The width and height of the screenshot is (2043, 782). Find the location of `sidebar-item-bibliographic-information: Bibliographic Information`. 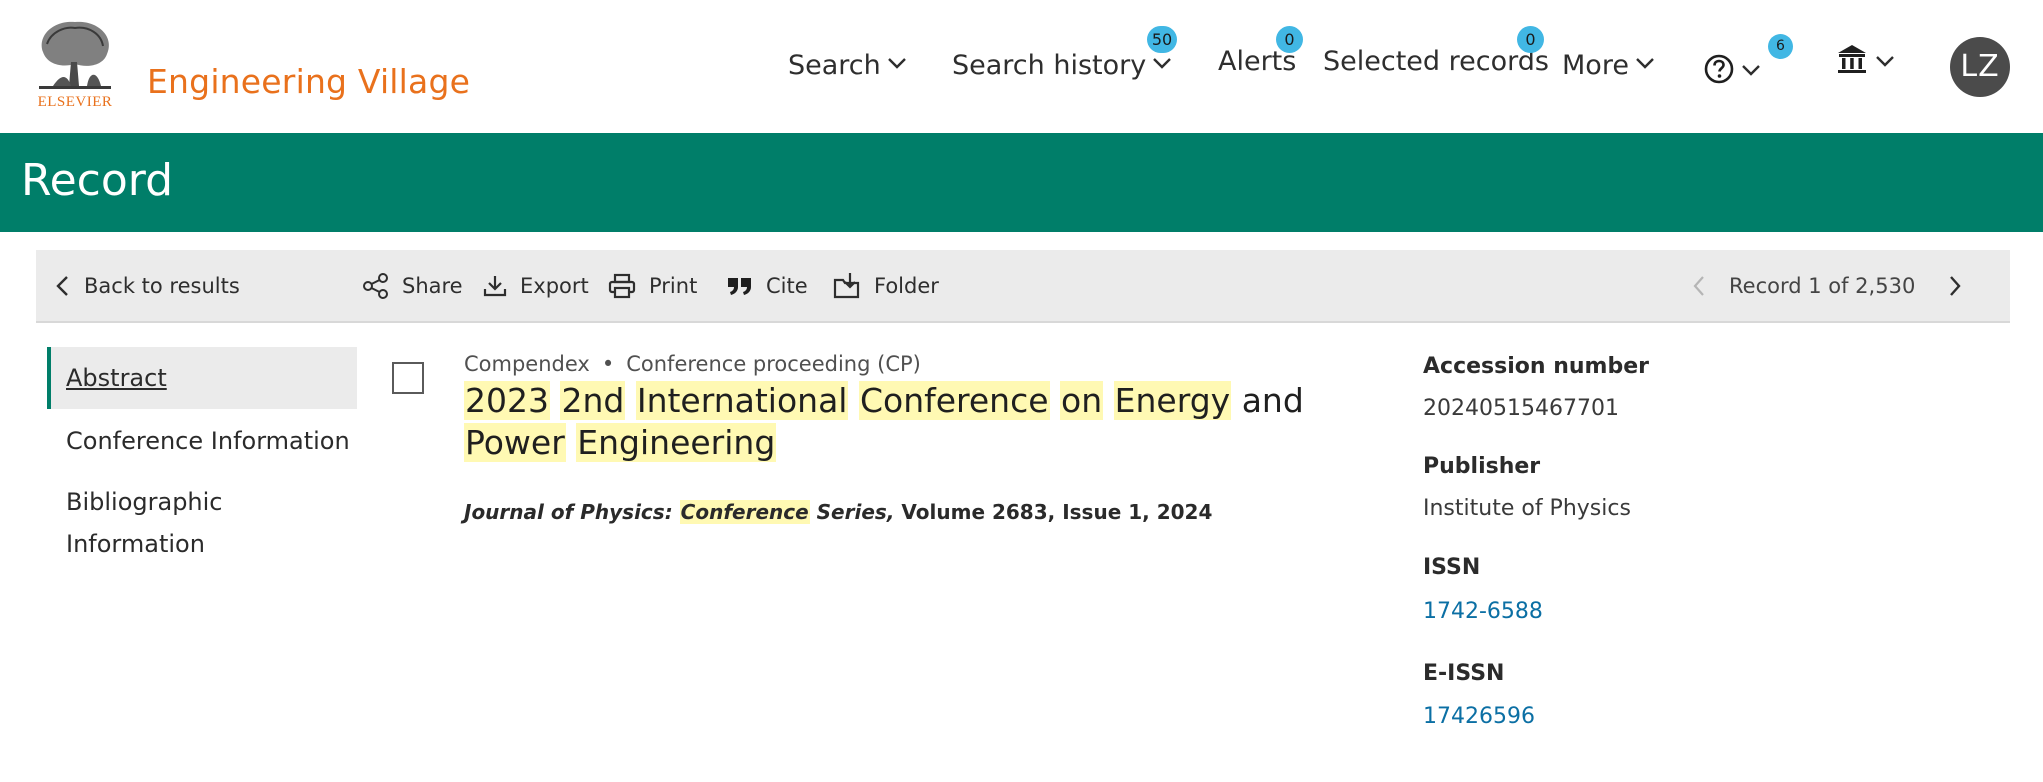

sidebar-item-bibliographic-information: Bibliographic Information is located at coordinates (166, 523).